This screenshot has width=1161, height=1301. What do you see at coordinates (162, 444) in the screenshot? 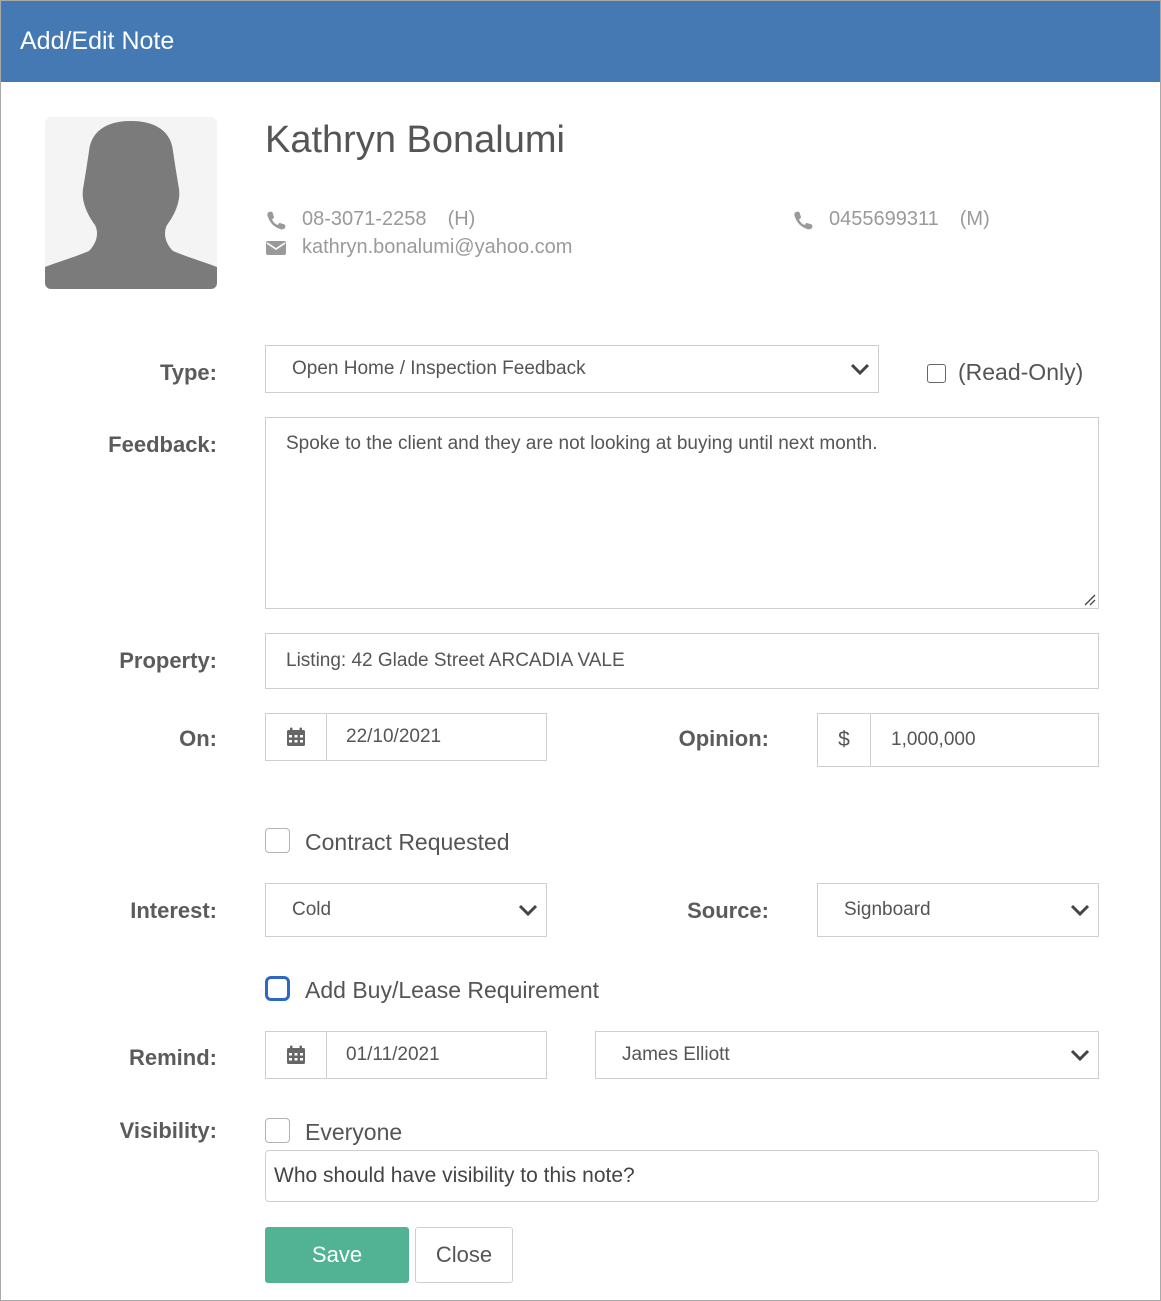
I see `feedback-label: Feedback:` at bounding box center [162, 444].